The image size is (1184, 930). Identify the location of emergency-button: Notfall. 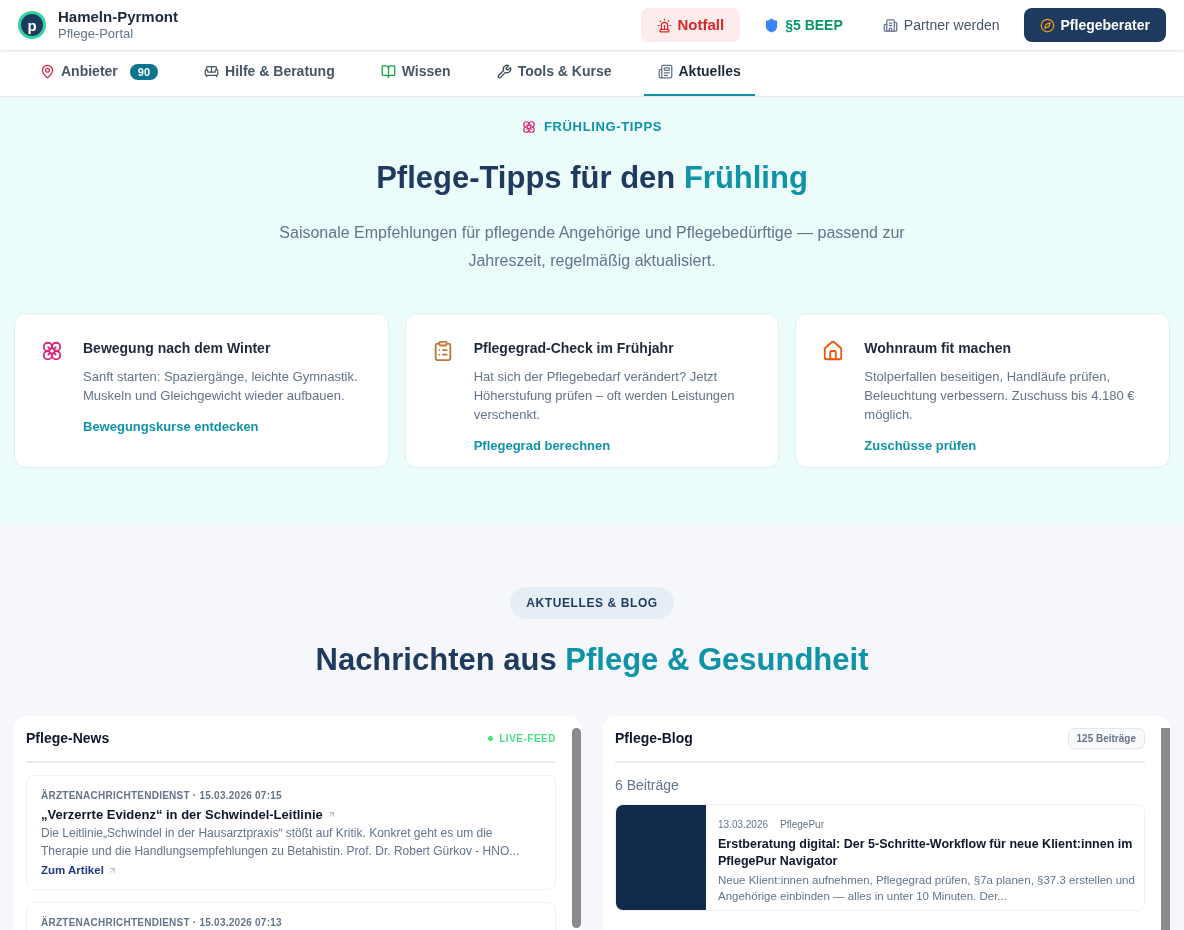
(690, 25).